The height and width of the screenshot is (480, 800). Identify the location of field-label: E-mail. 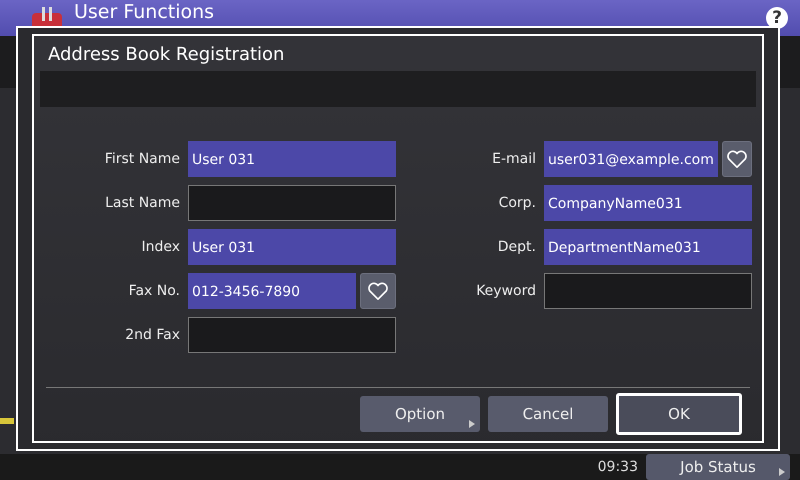
(513, 159).